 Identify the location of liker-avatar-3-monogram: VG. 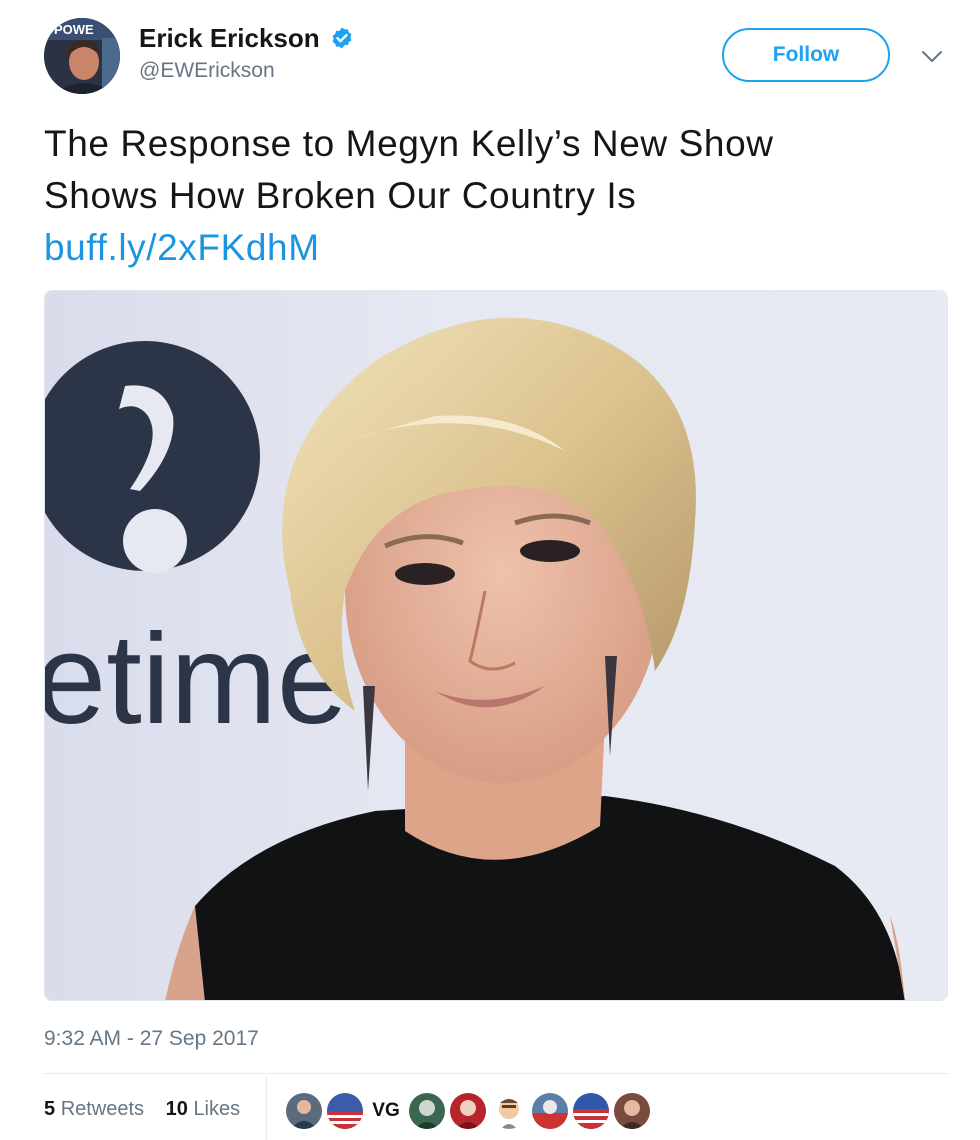
(386, 1110).